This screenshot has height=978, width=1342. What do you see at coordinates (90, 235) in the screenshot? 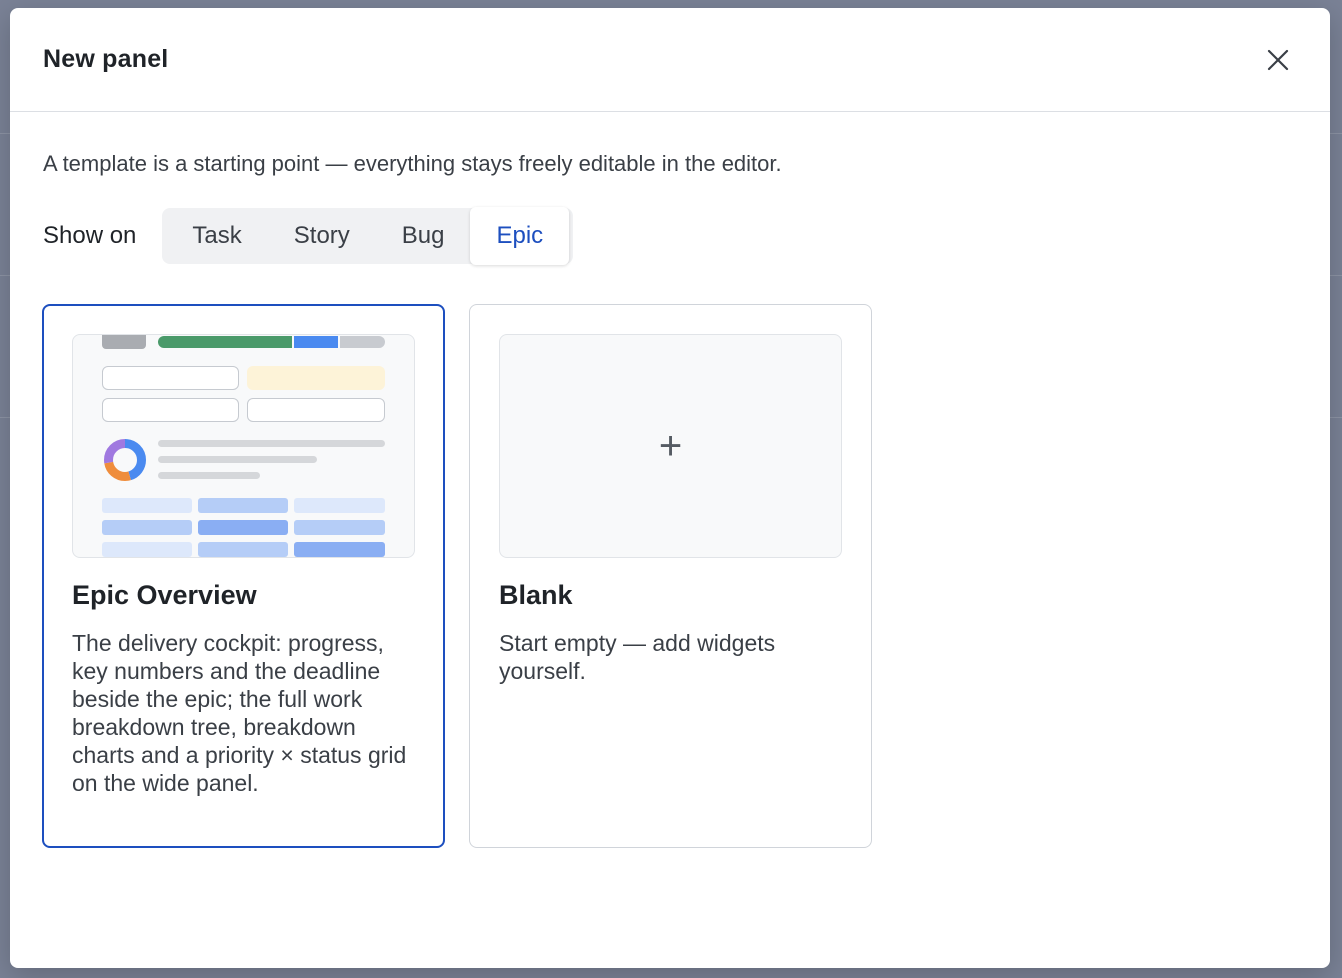
I see `show-on-label: Show on` at bounding box center [90, 235].